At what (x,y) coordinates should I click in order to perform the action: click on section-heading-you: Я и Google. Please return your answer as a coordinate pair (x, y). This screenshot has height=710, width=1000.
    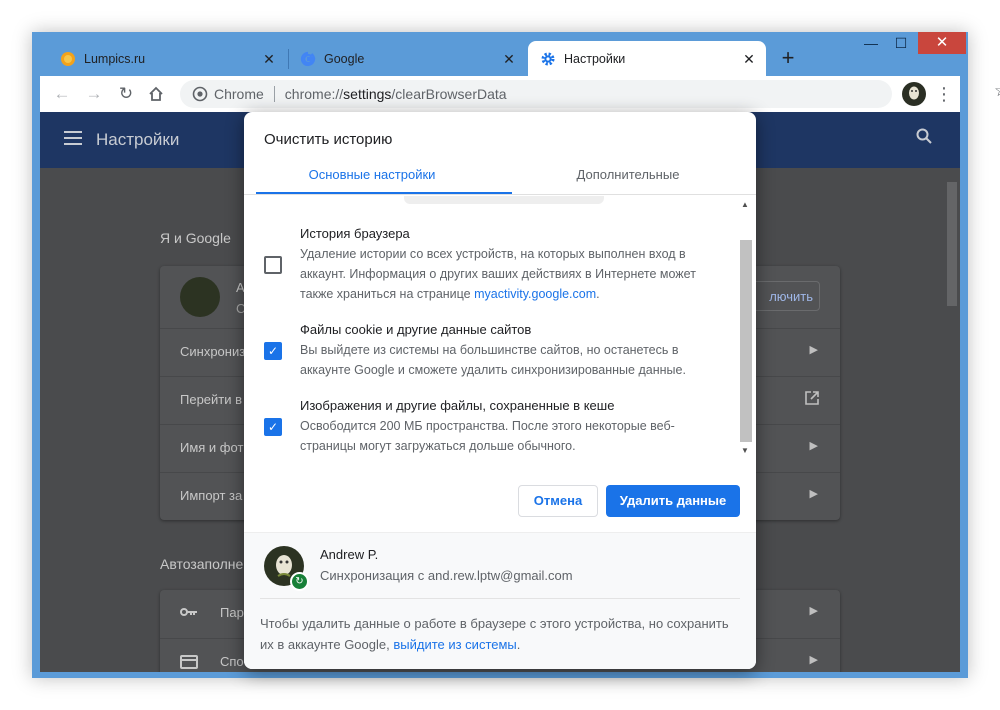
    Looking at the image, I should click on (195, 238).